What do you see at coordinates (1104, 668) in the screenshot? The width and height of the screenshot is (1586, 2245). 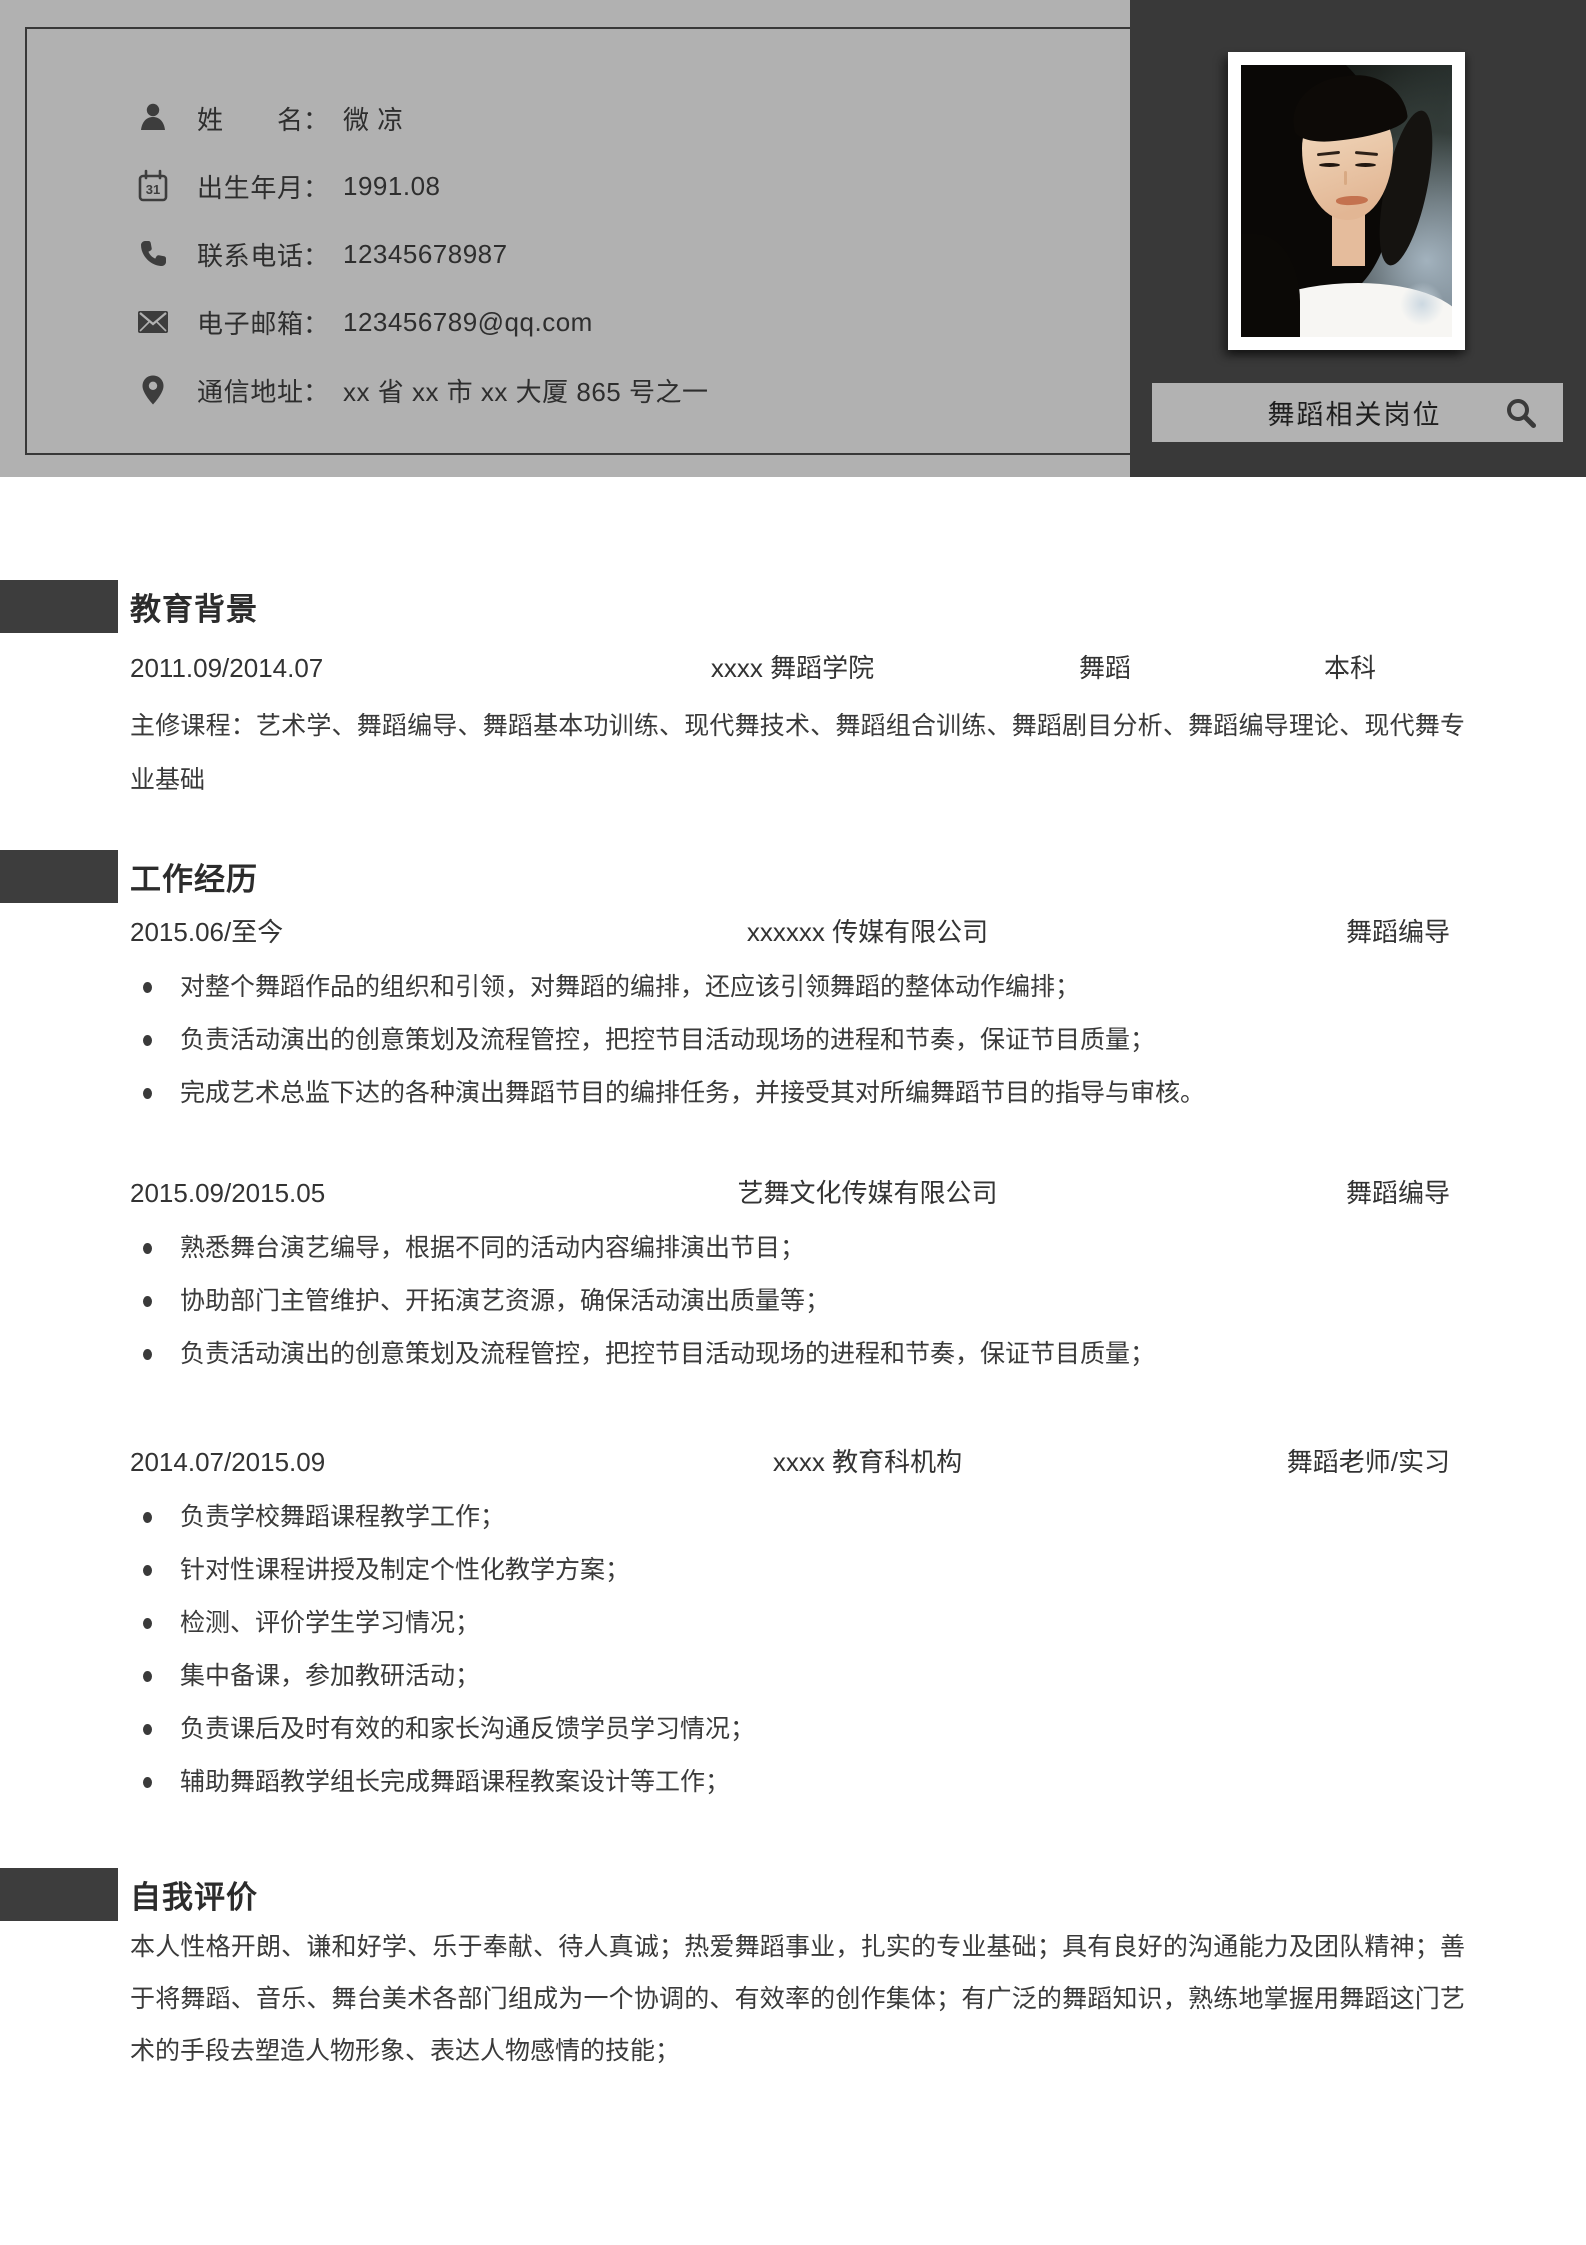 I see `education-major: 舞蹈` at bounding box center [1104, 668].